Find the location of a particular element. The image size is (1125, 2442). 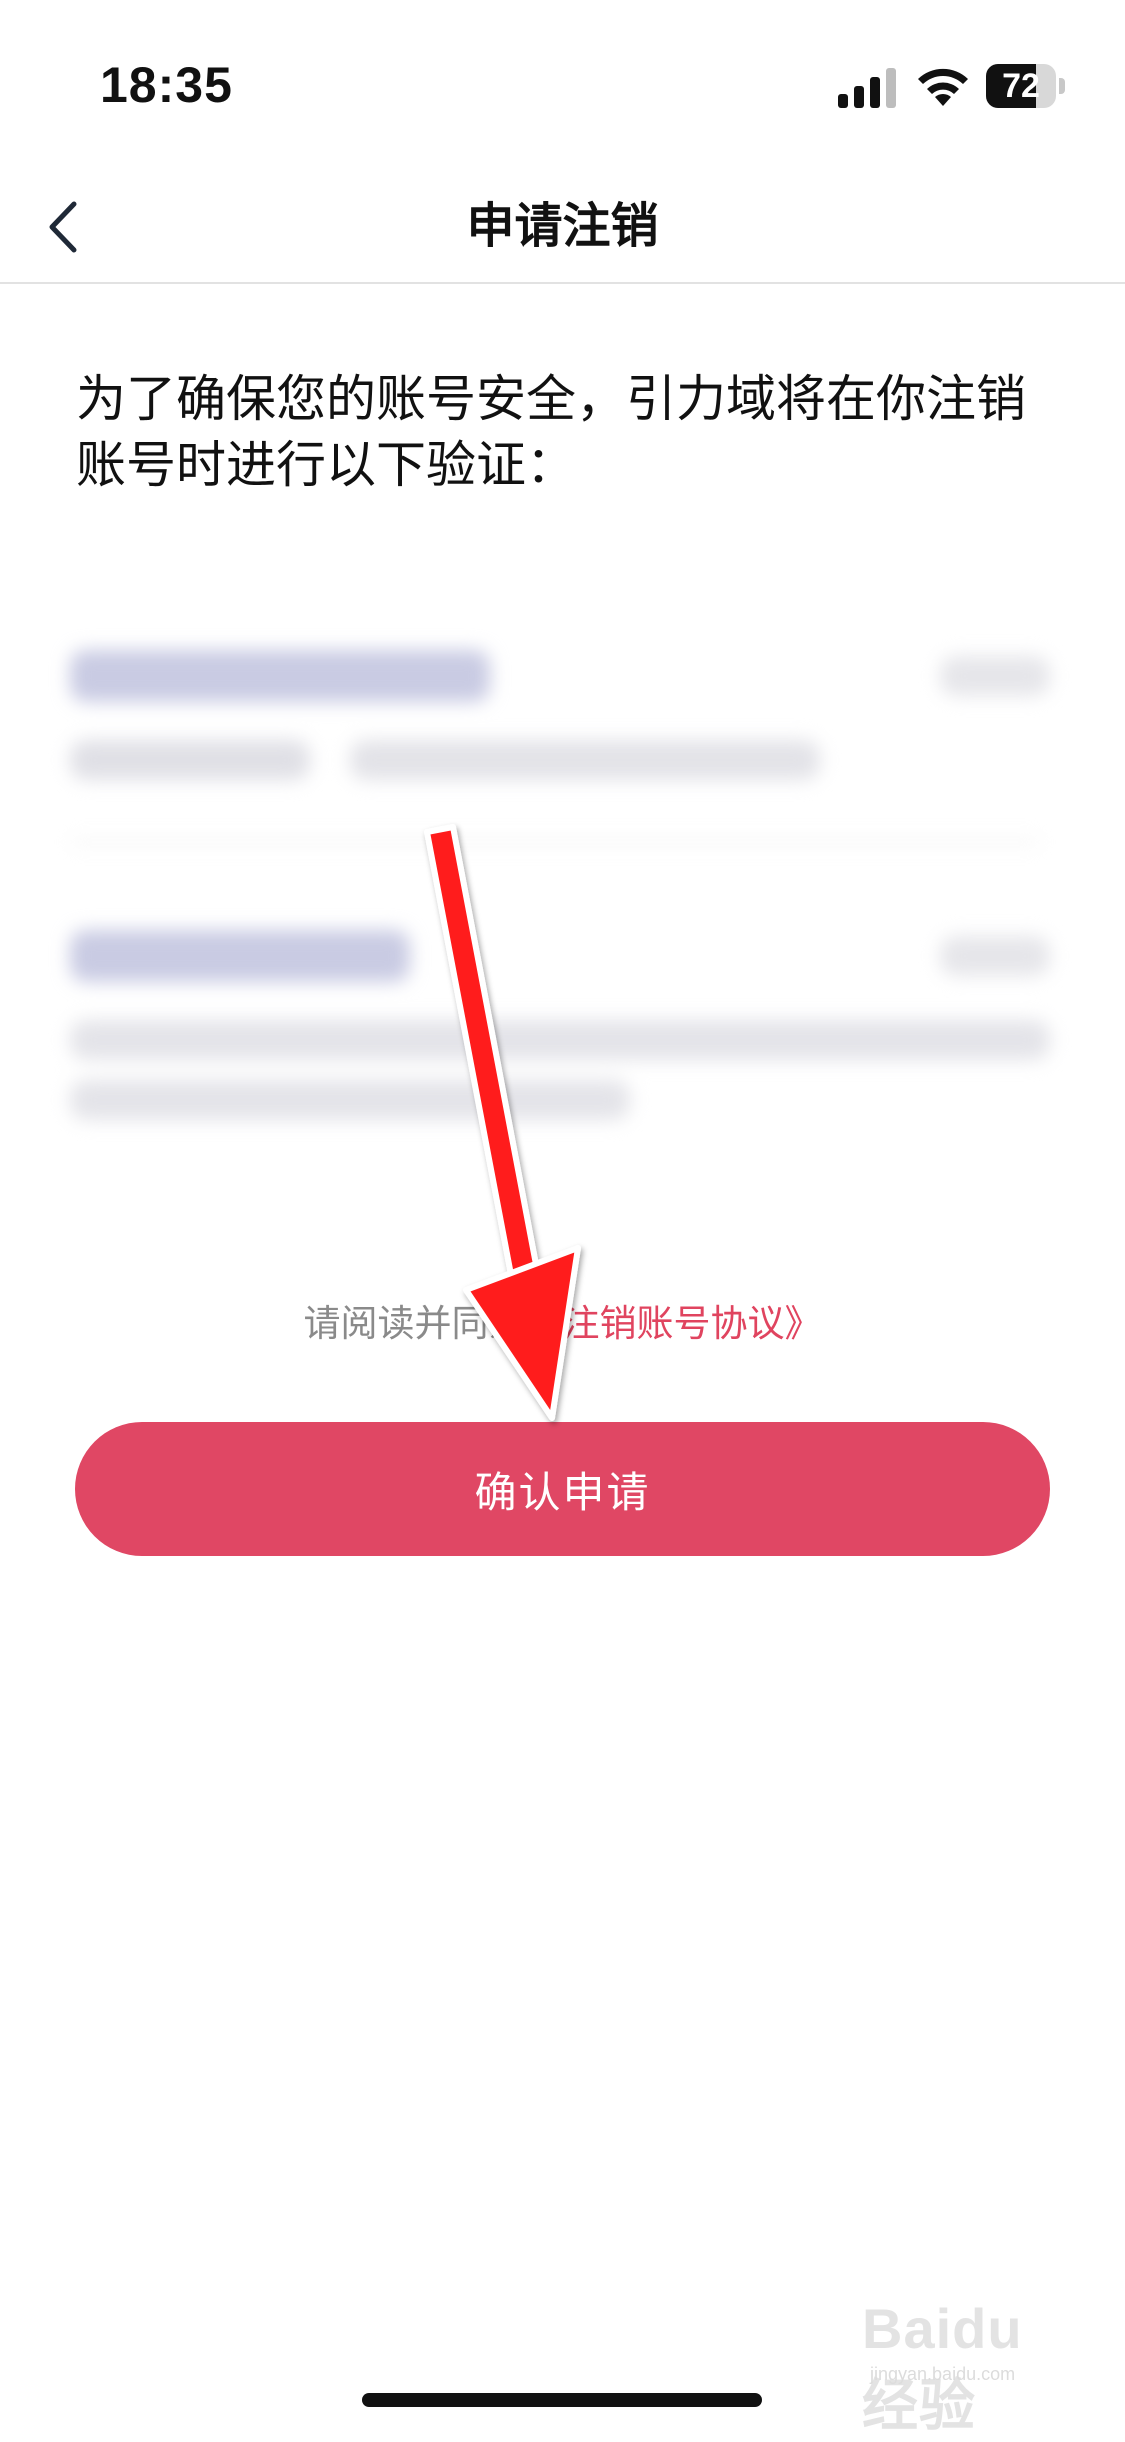

blurred-divider is located at coordinates (555, 842).